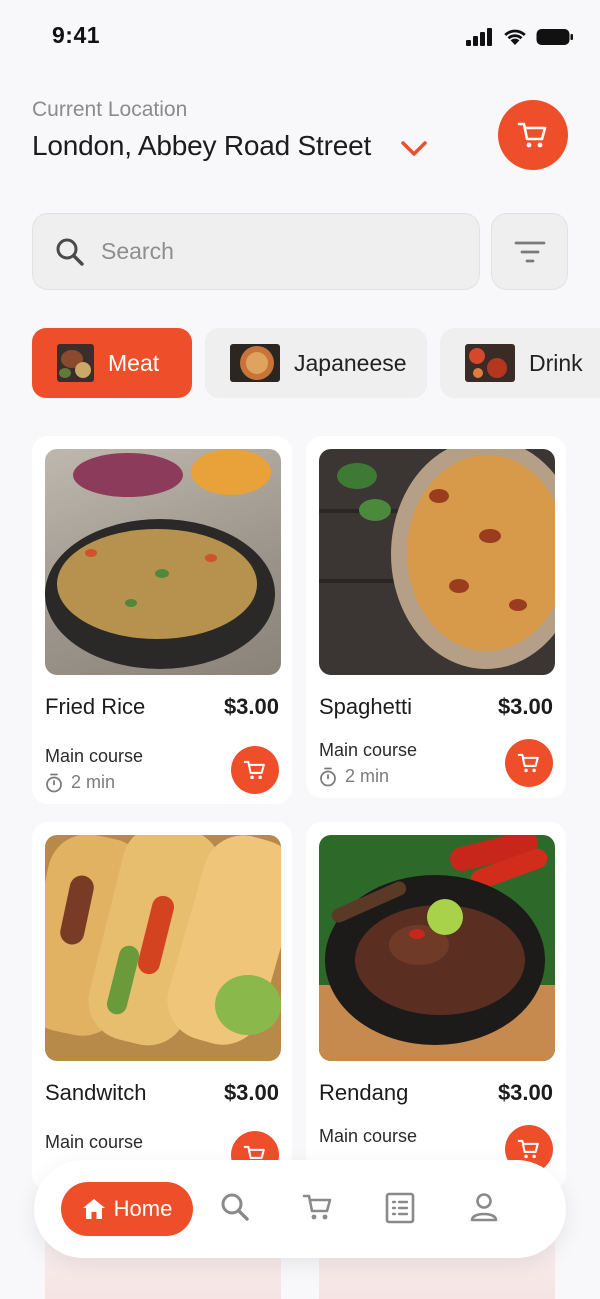  Describe the element at coordinates (554, 36) in the screenshot. I see `battery-icon` at that location.